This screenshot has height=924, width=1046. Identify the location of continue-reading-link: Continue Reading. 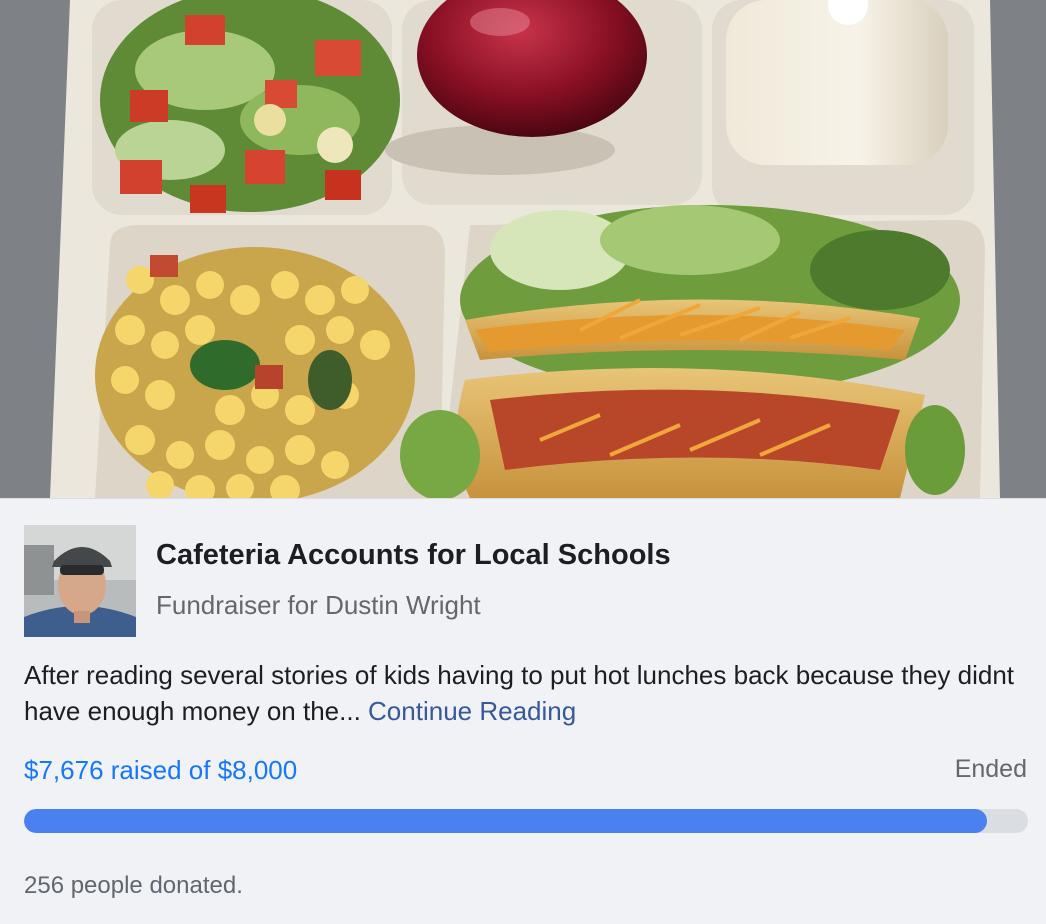
(472, 711).